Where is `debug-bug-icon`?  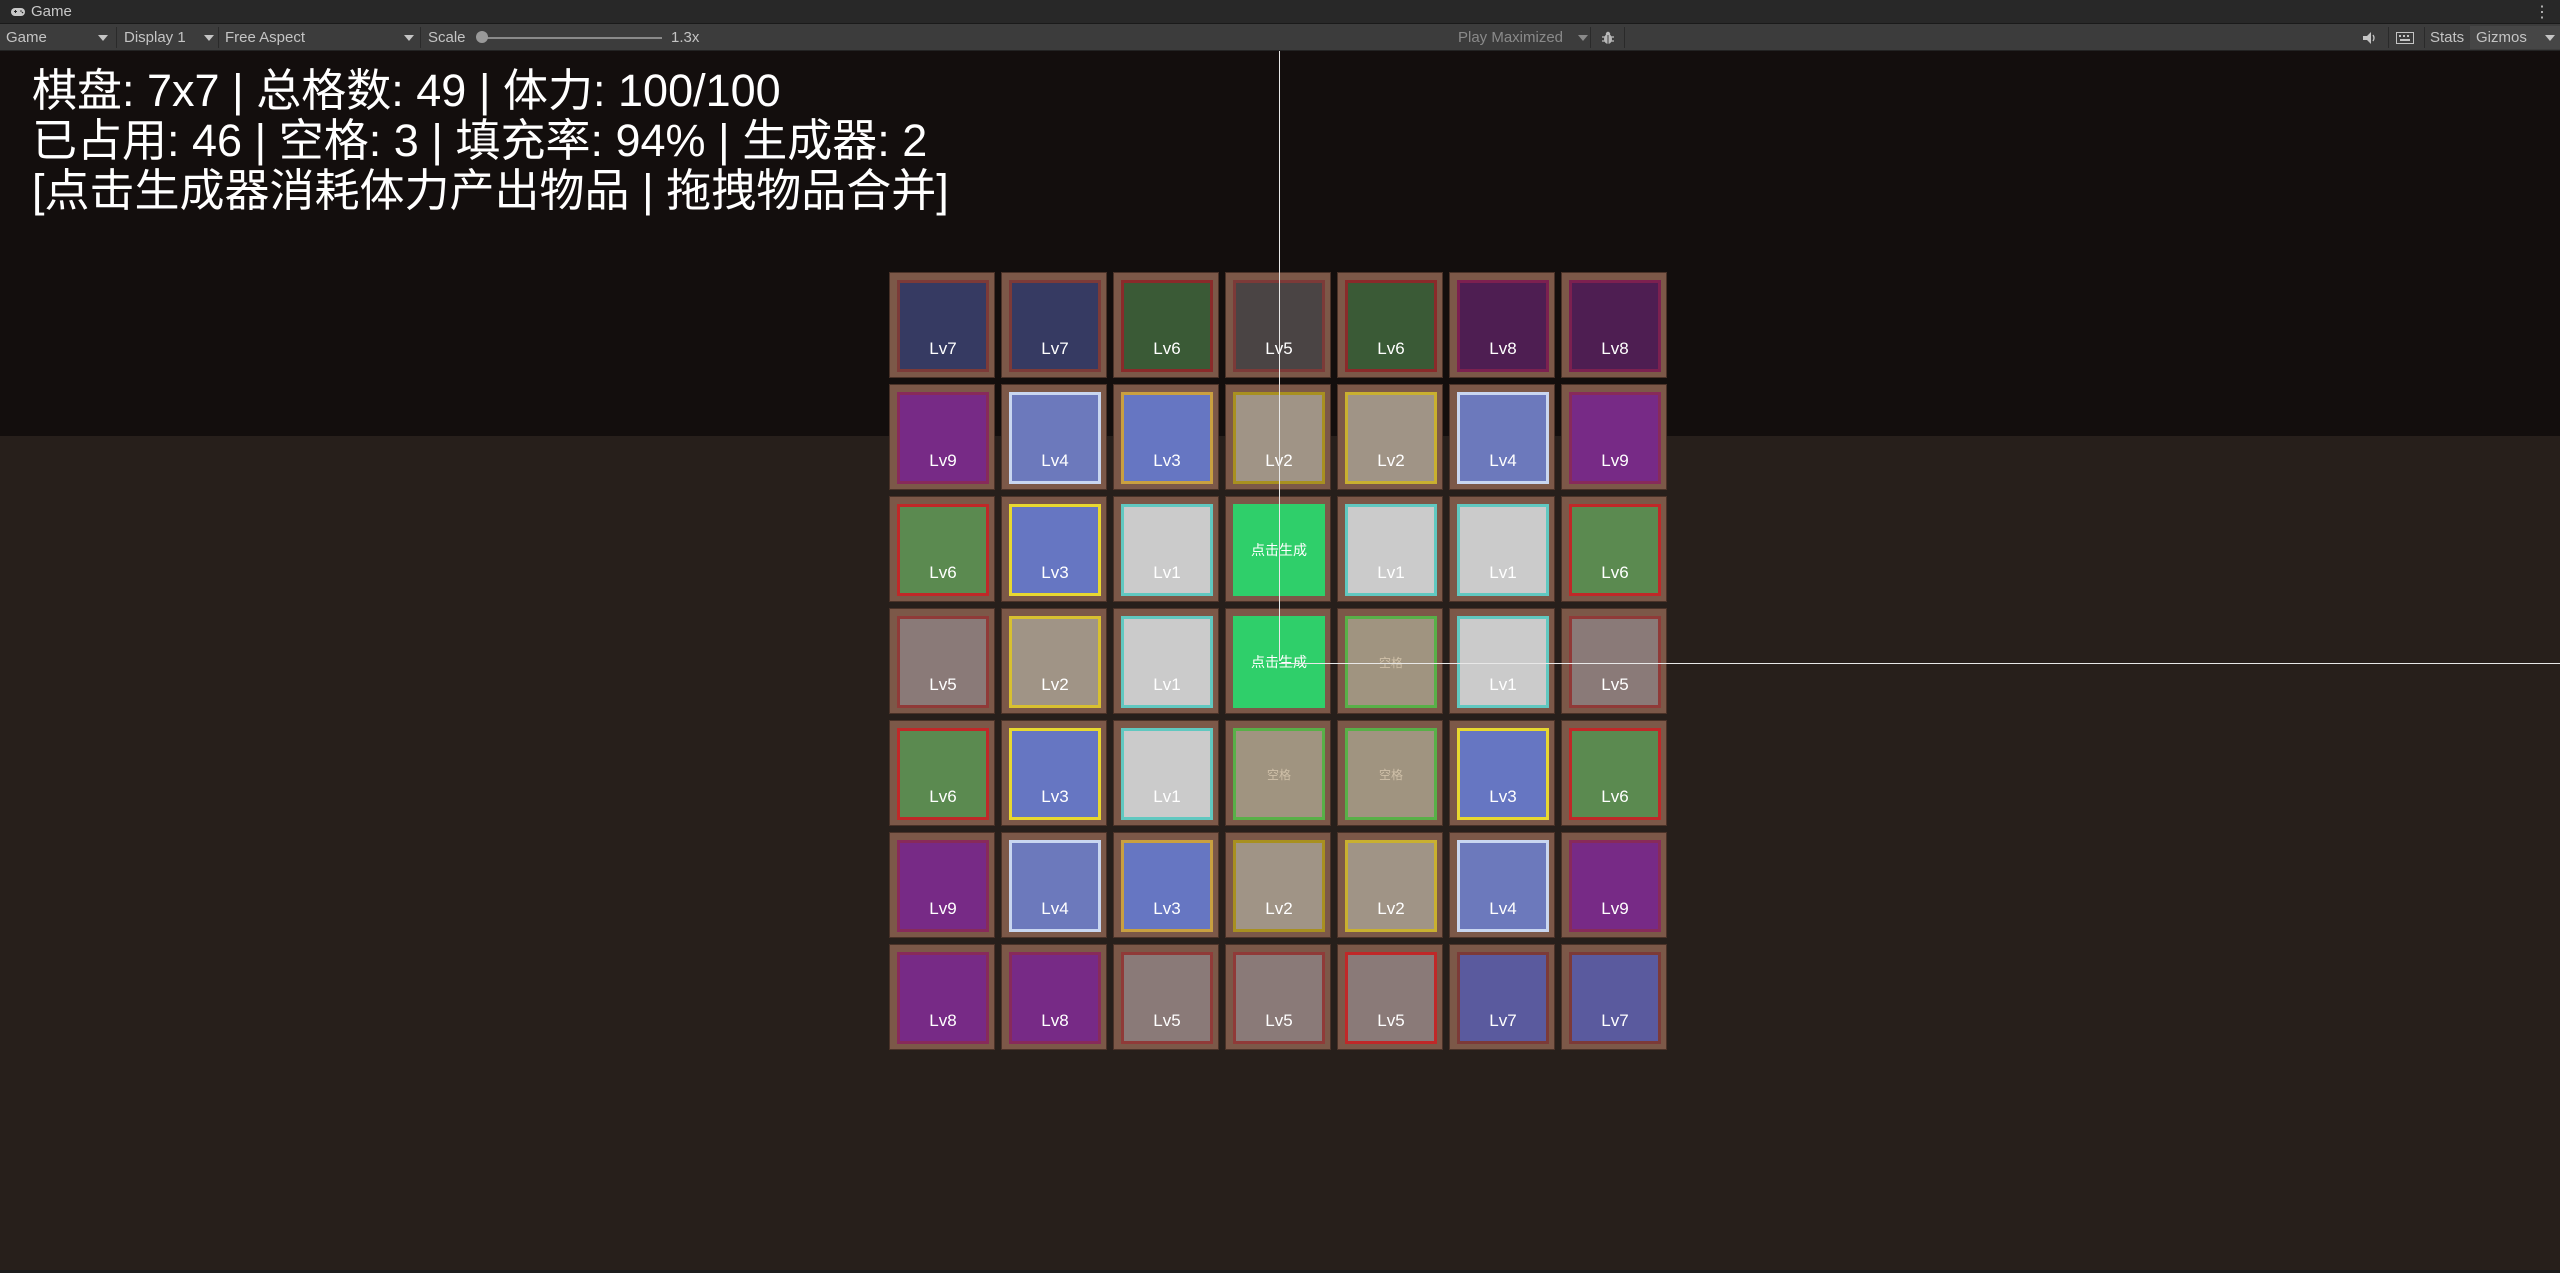 debug-bug-icon is located at coordinates (1610, 37).